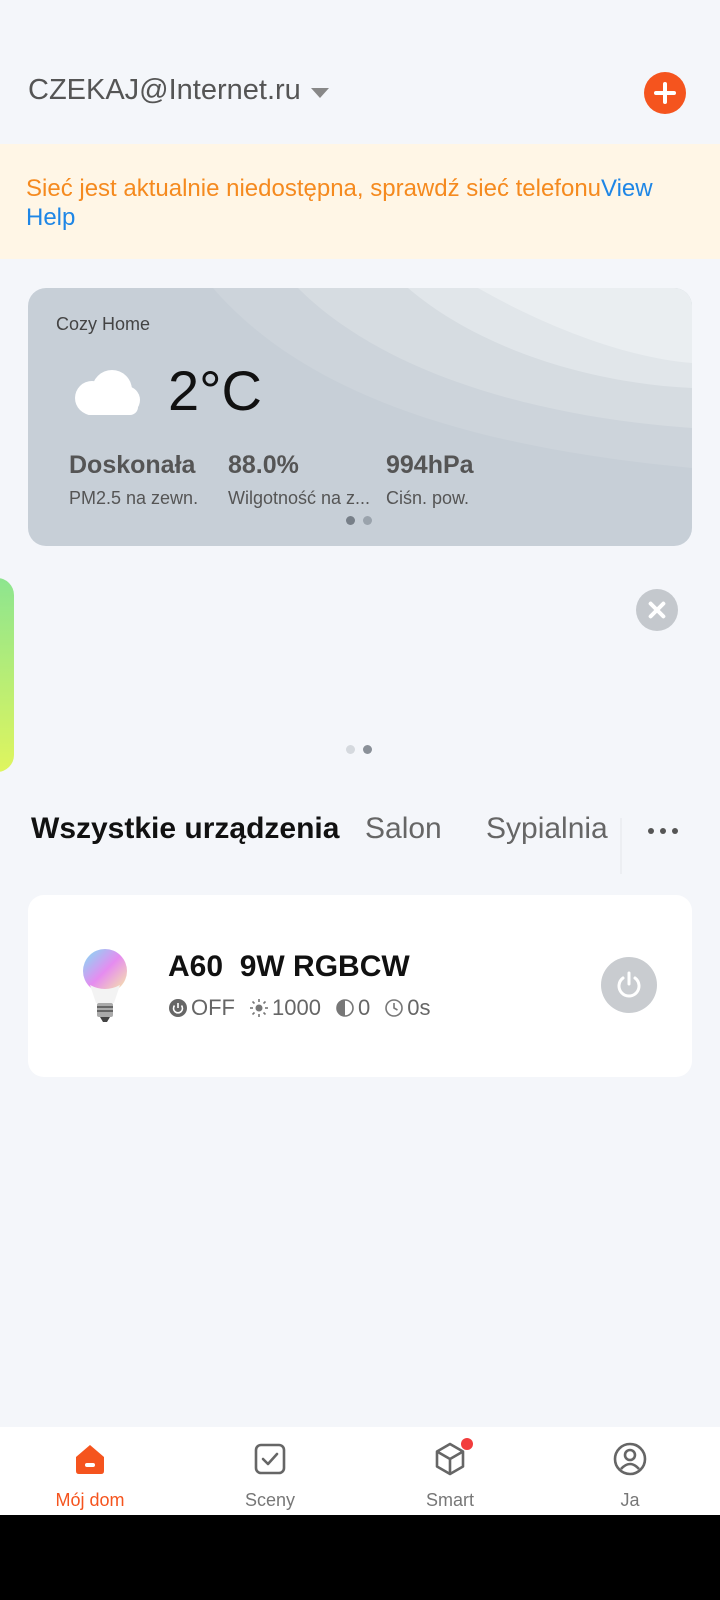  I want to click on timer-status: 0s, so click(407, 1008).